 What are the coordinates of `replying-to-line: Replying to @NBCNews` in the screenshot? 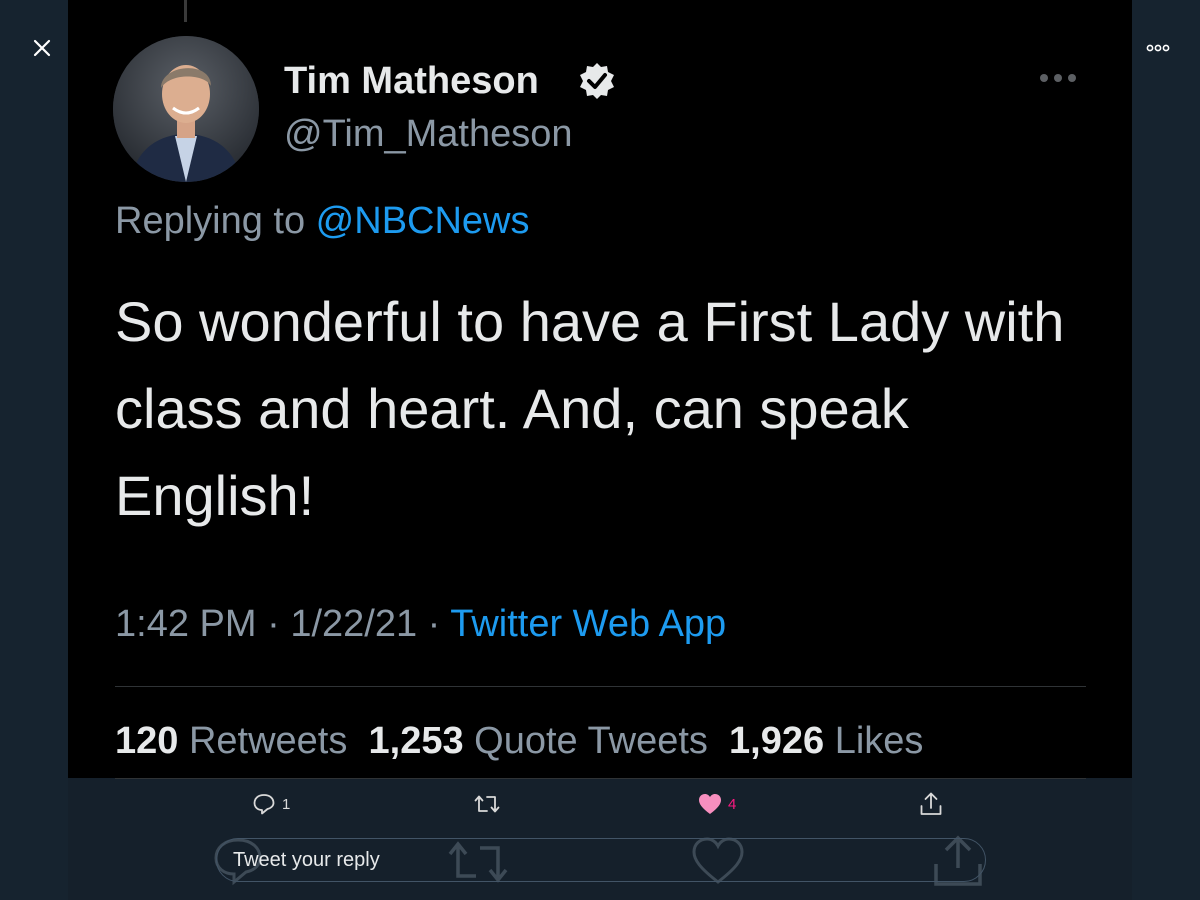 It's located at (322, 221).